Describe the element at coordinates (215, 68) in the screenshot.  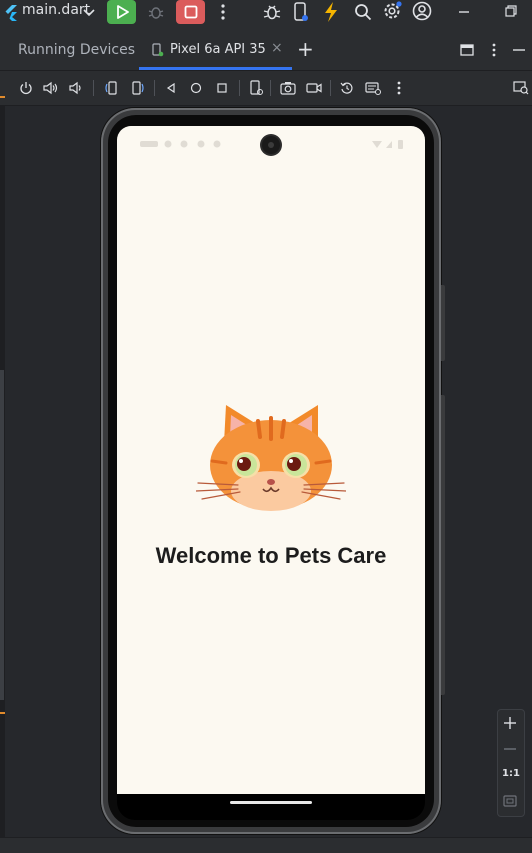
I see `active-tab-indicator` at that location.